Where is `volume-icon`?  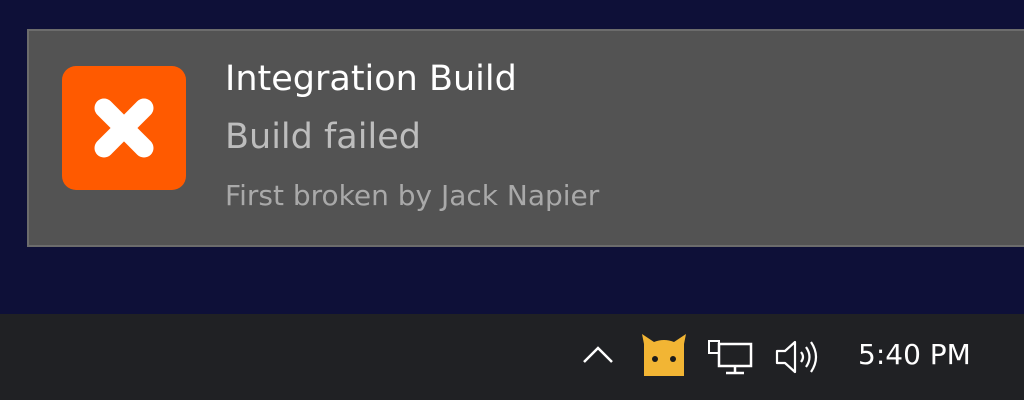 volume-icon is located at coordinates (797, 357).